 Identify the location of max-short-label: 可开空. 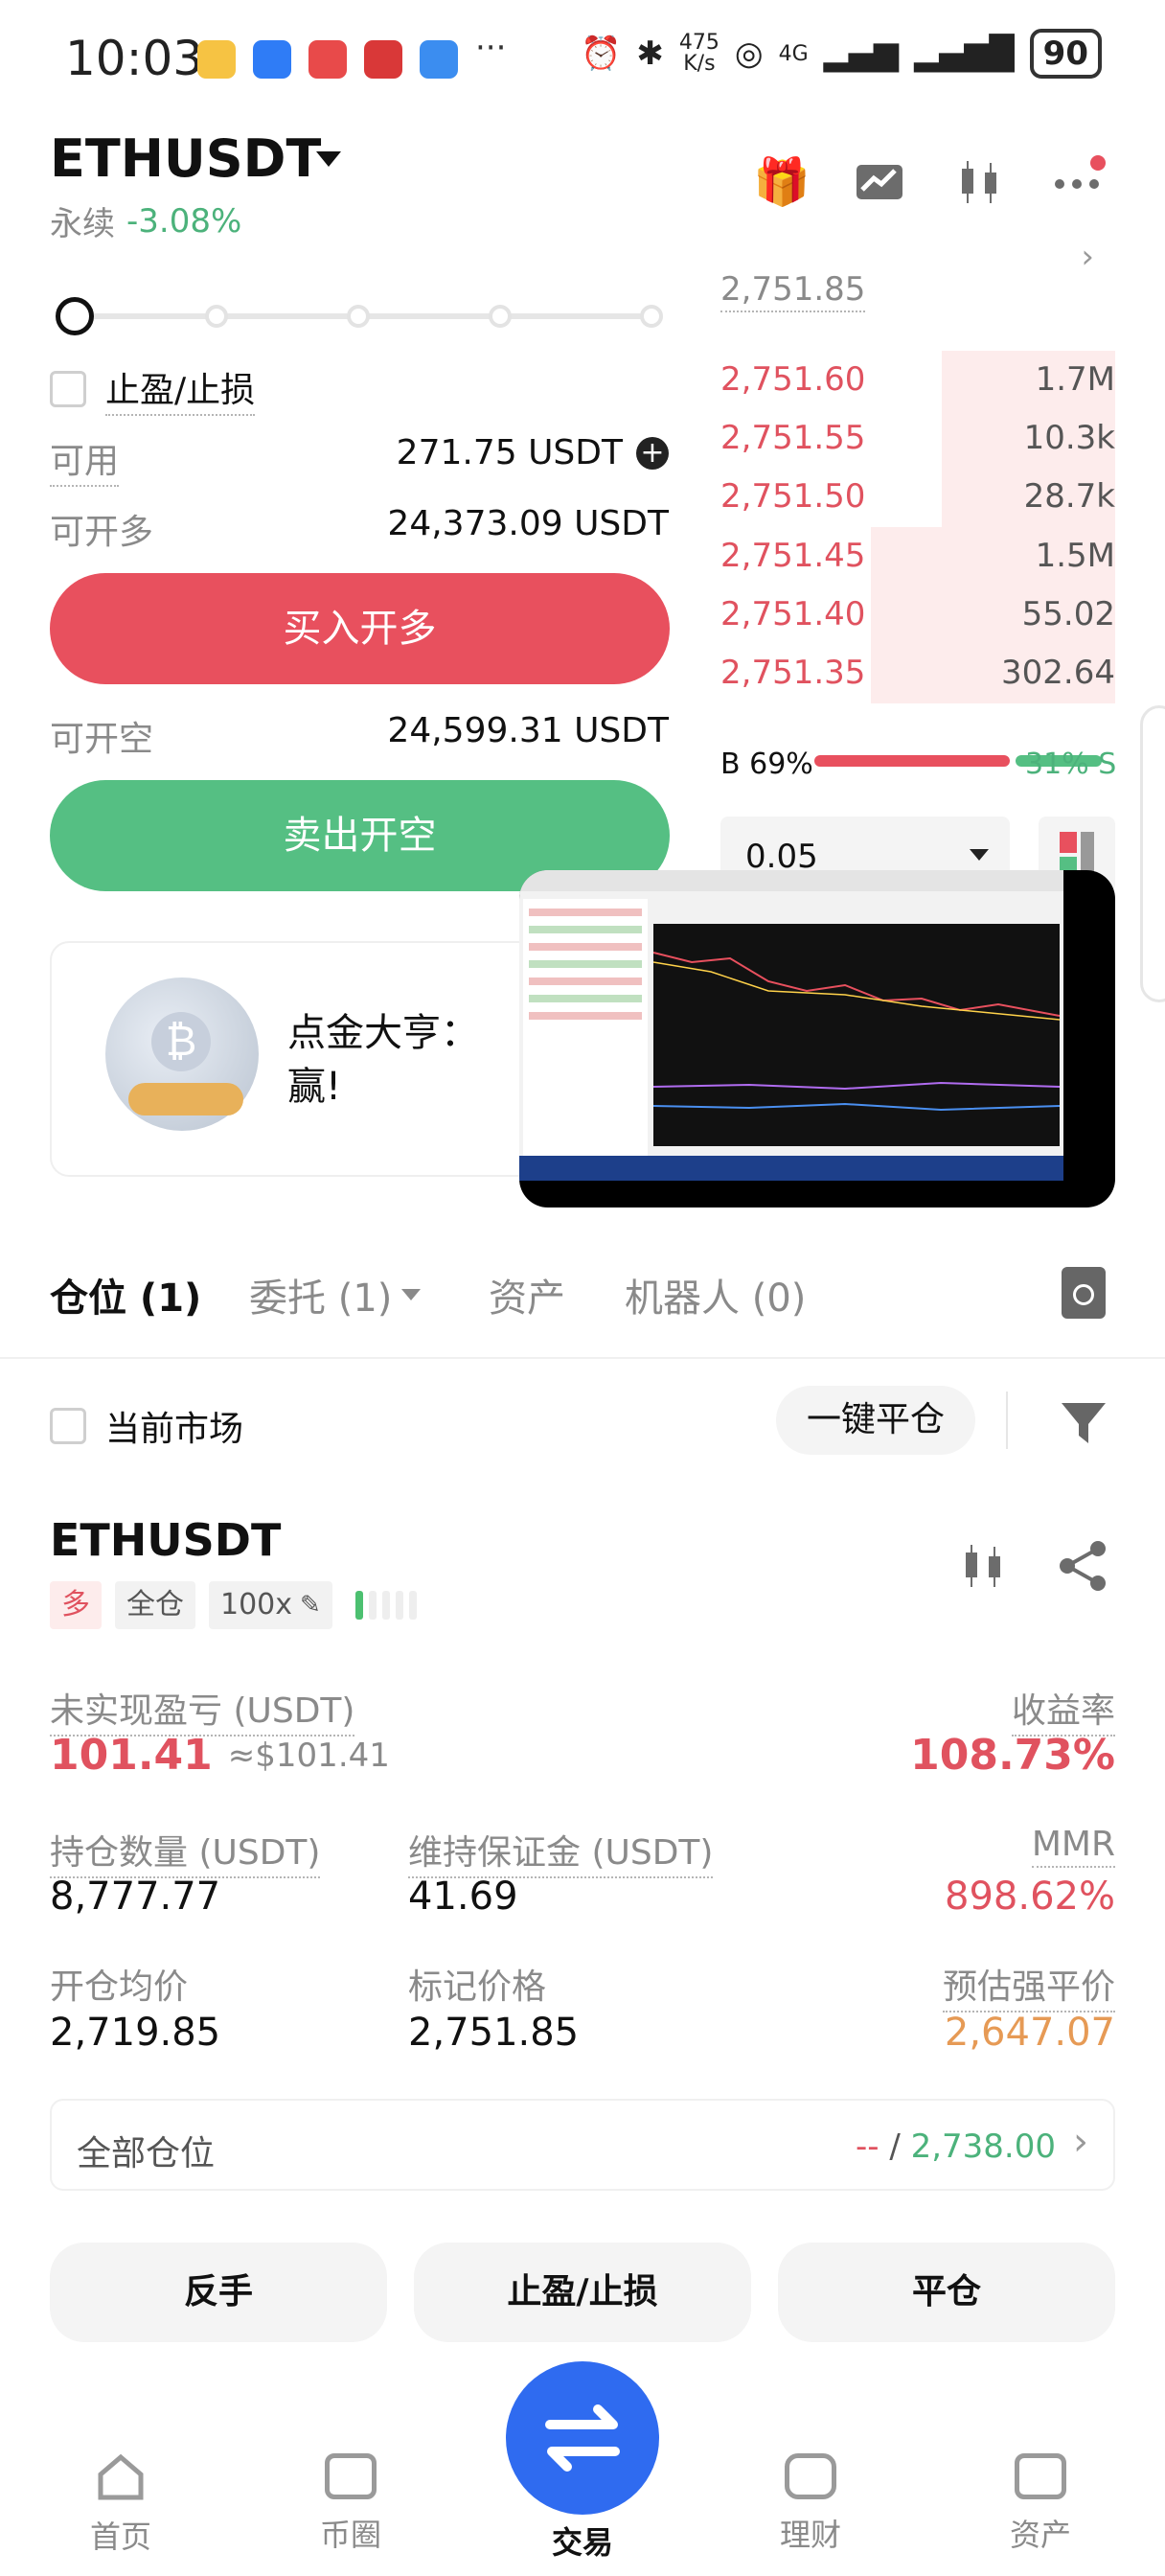
(102, 739).